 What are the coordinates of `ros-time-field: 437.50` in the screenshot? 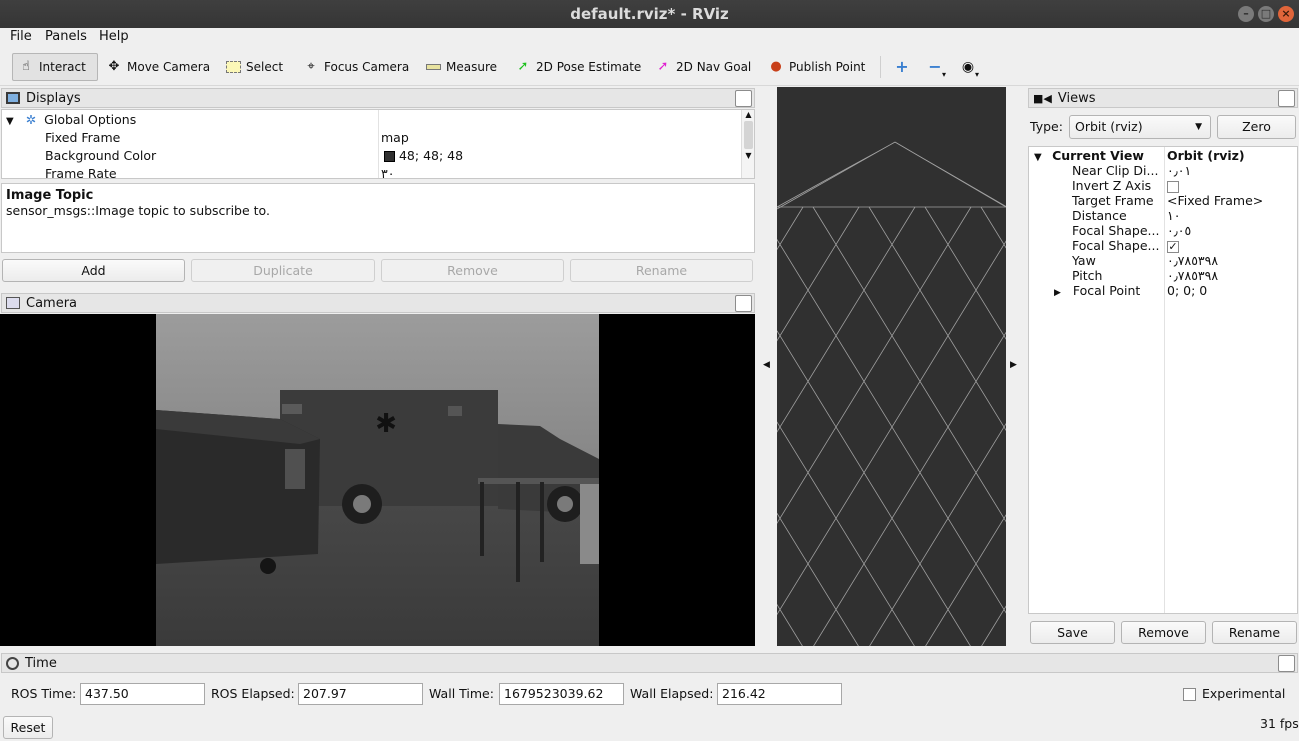 It's located at (142, 694).